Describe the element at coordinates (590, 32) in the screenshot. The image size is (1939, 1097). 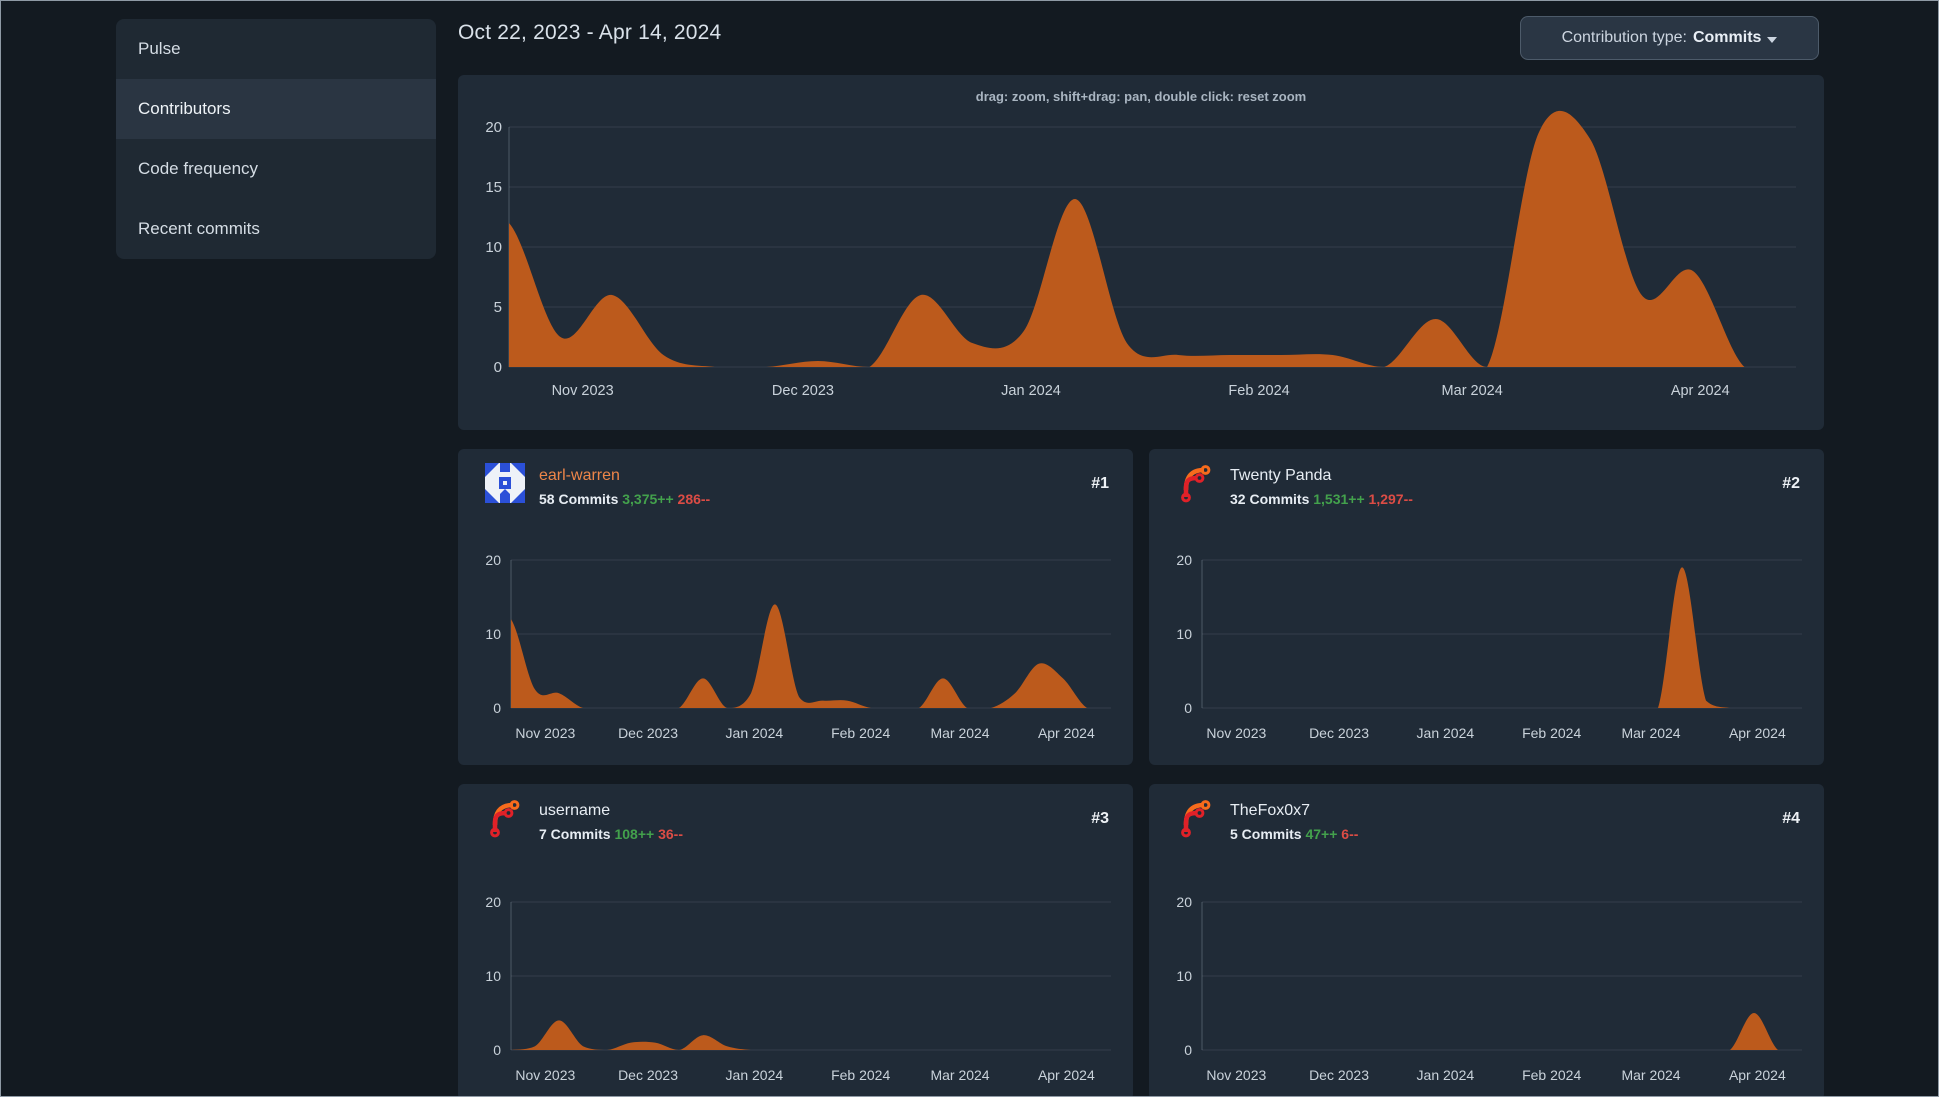
I see `date-range-heading: Oct 22, 2023 - Apr 14, 2024` at that location.